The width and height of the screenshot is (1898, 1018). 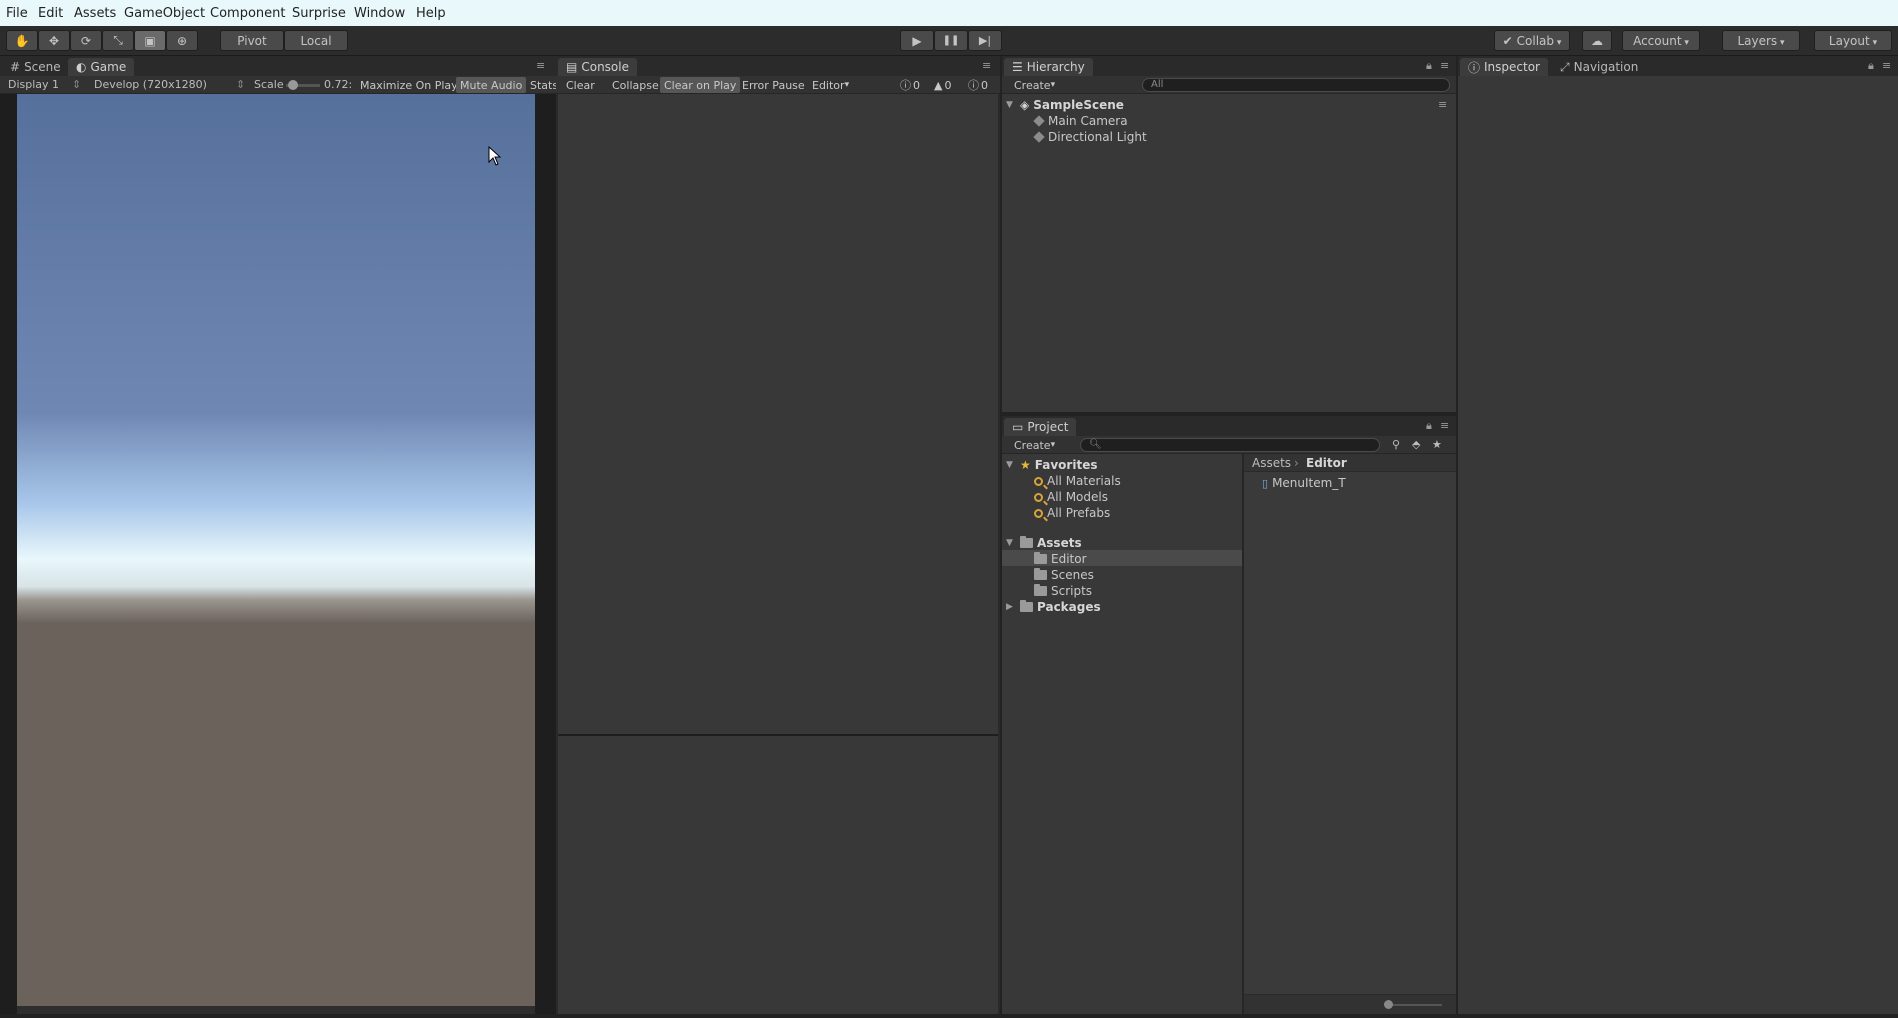 I want to click on project-menu-icon: ≡, so click(x=1444, y=425).